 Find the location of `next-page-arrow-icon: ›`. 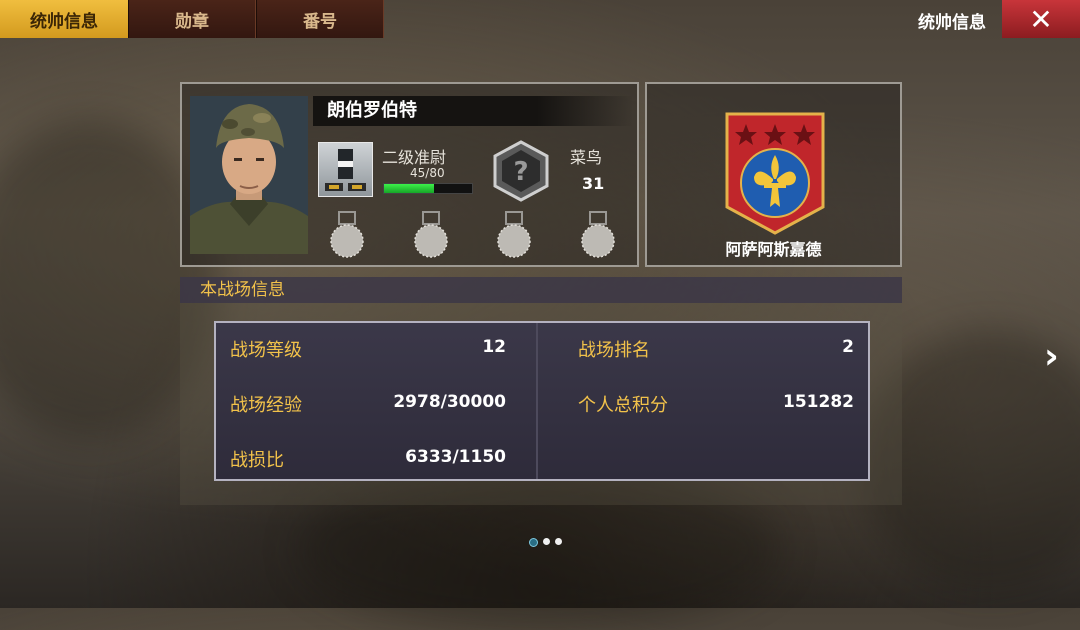

next-page-arrow-icon: › is located at coordinates (1051, 356).